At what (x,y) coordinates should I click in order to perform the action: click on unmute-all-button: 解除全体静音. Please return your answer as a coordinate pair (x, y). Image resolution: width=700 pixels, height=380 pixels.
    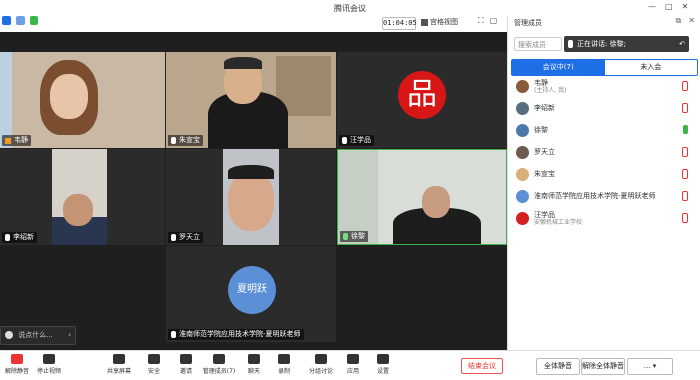
    Looking at the image, I should click on (603, 366).